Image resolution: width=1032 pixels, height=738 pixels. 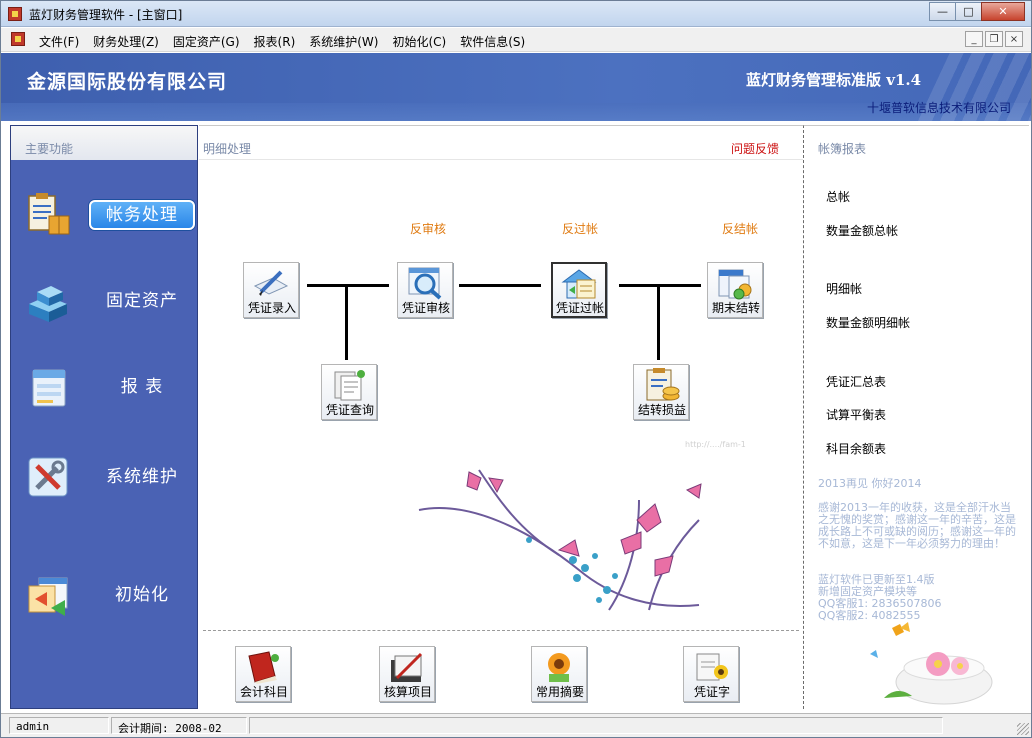 I want to click on close-button: ✕, so click(x=1003, y=11).